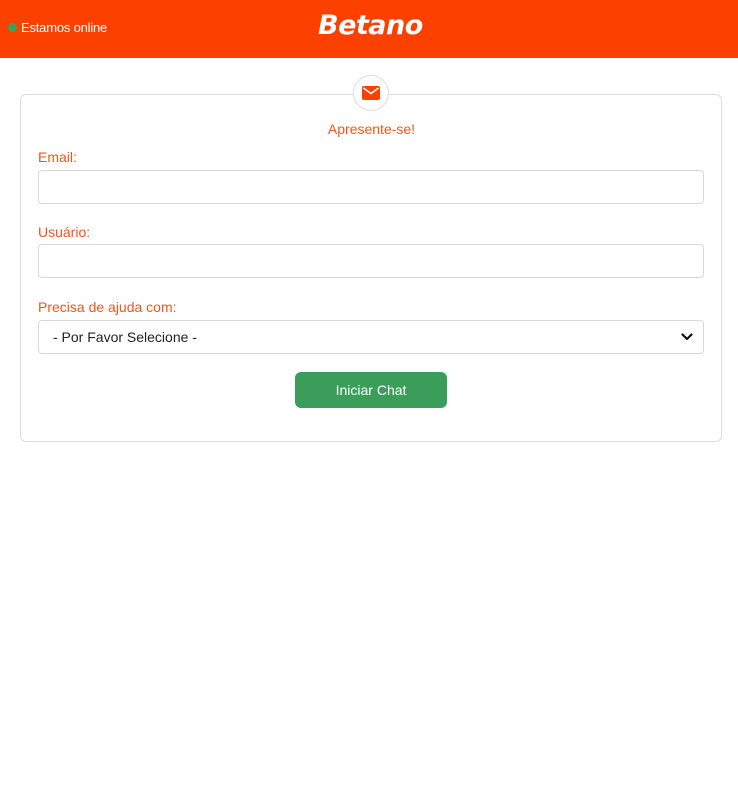 Image resolution: width=738 pixels, height=800 pixels. What do you see at coordinates (64, 232) in the screenshot?
I see `username-label: Usuário:` at bounding box center [64, 232].